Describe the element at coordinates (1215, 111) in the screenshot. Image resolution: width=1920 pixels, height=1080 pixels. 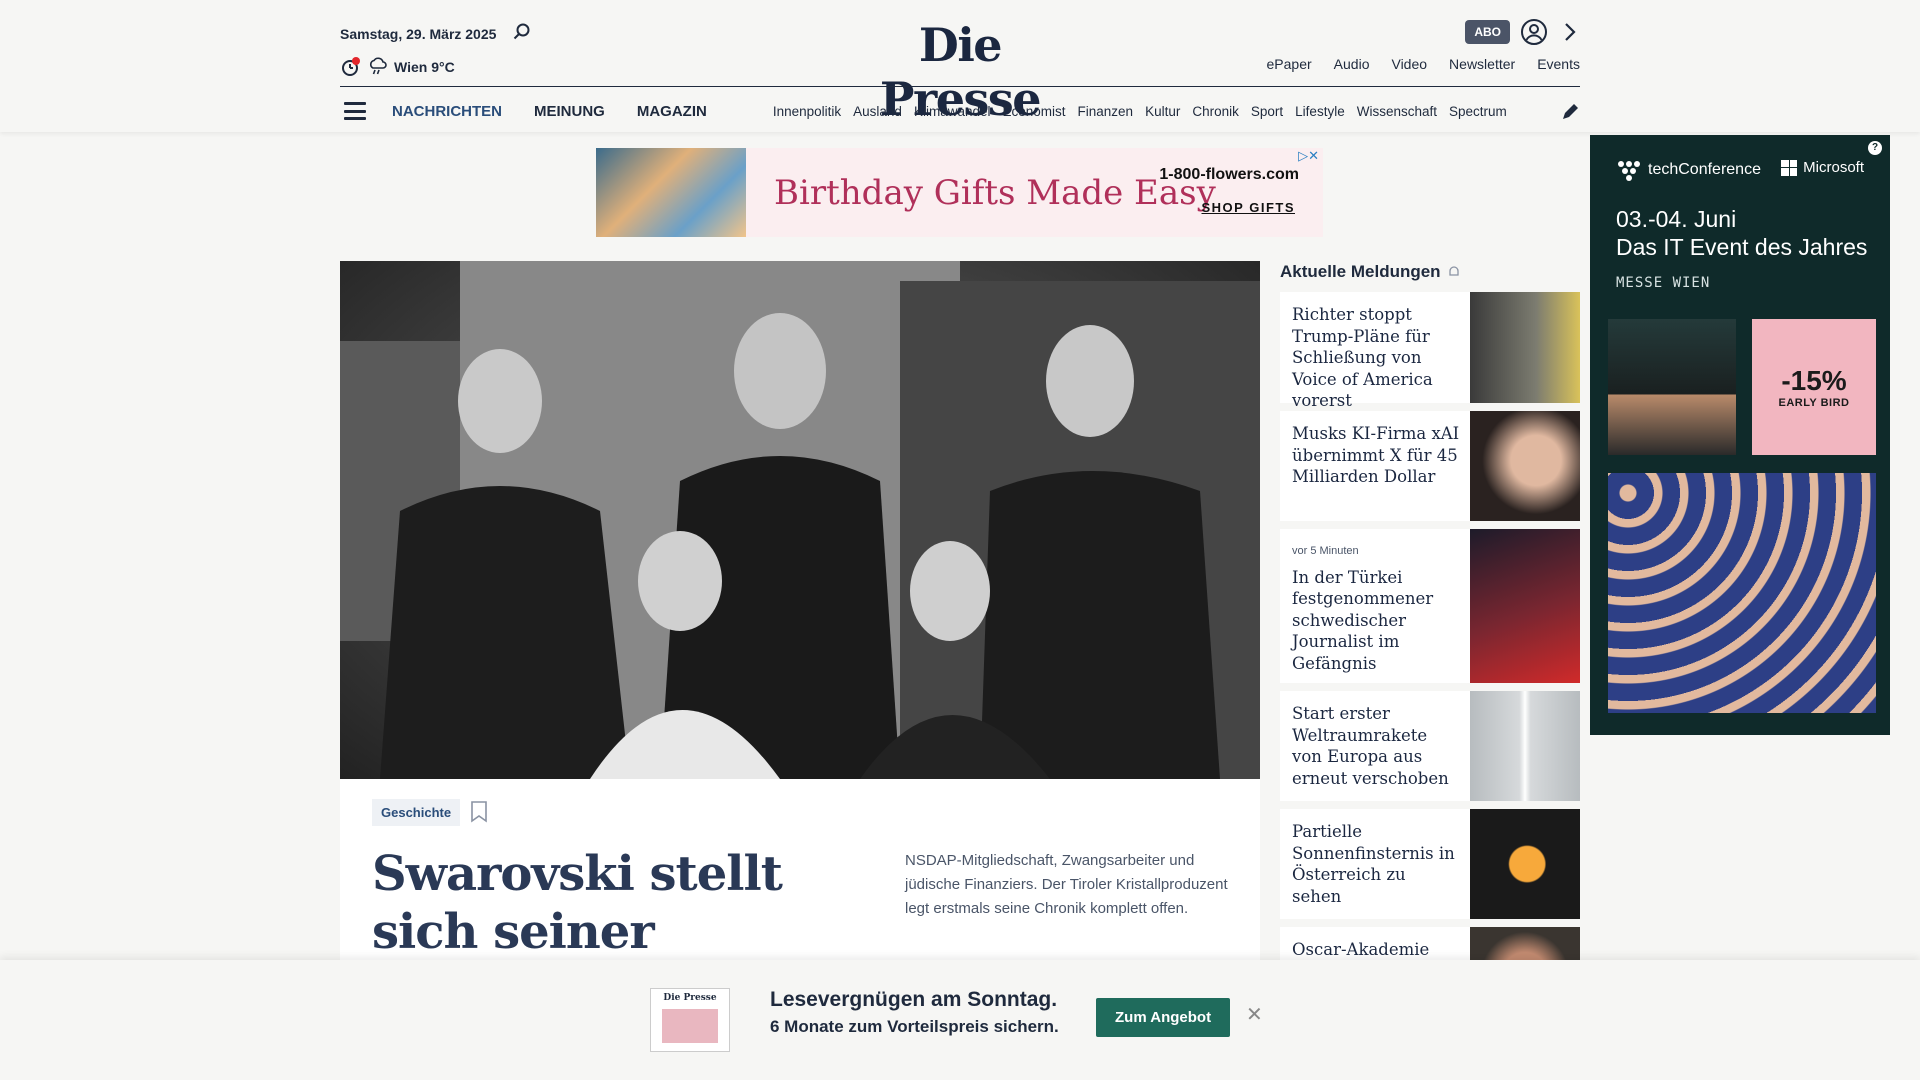
I see `nav-chronik: Chronik` at that location.